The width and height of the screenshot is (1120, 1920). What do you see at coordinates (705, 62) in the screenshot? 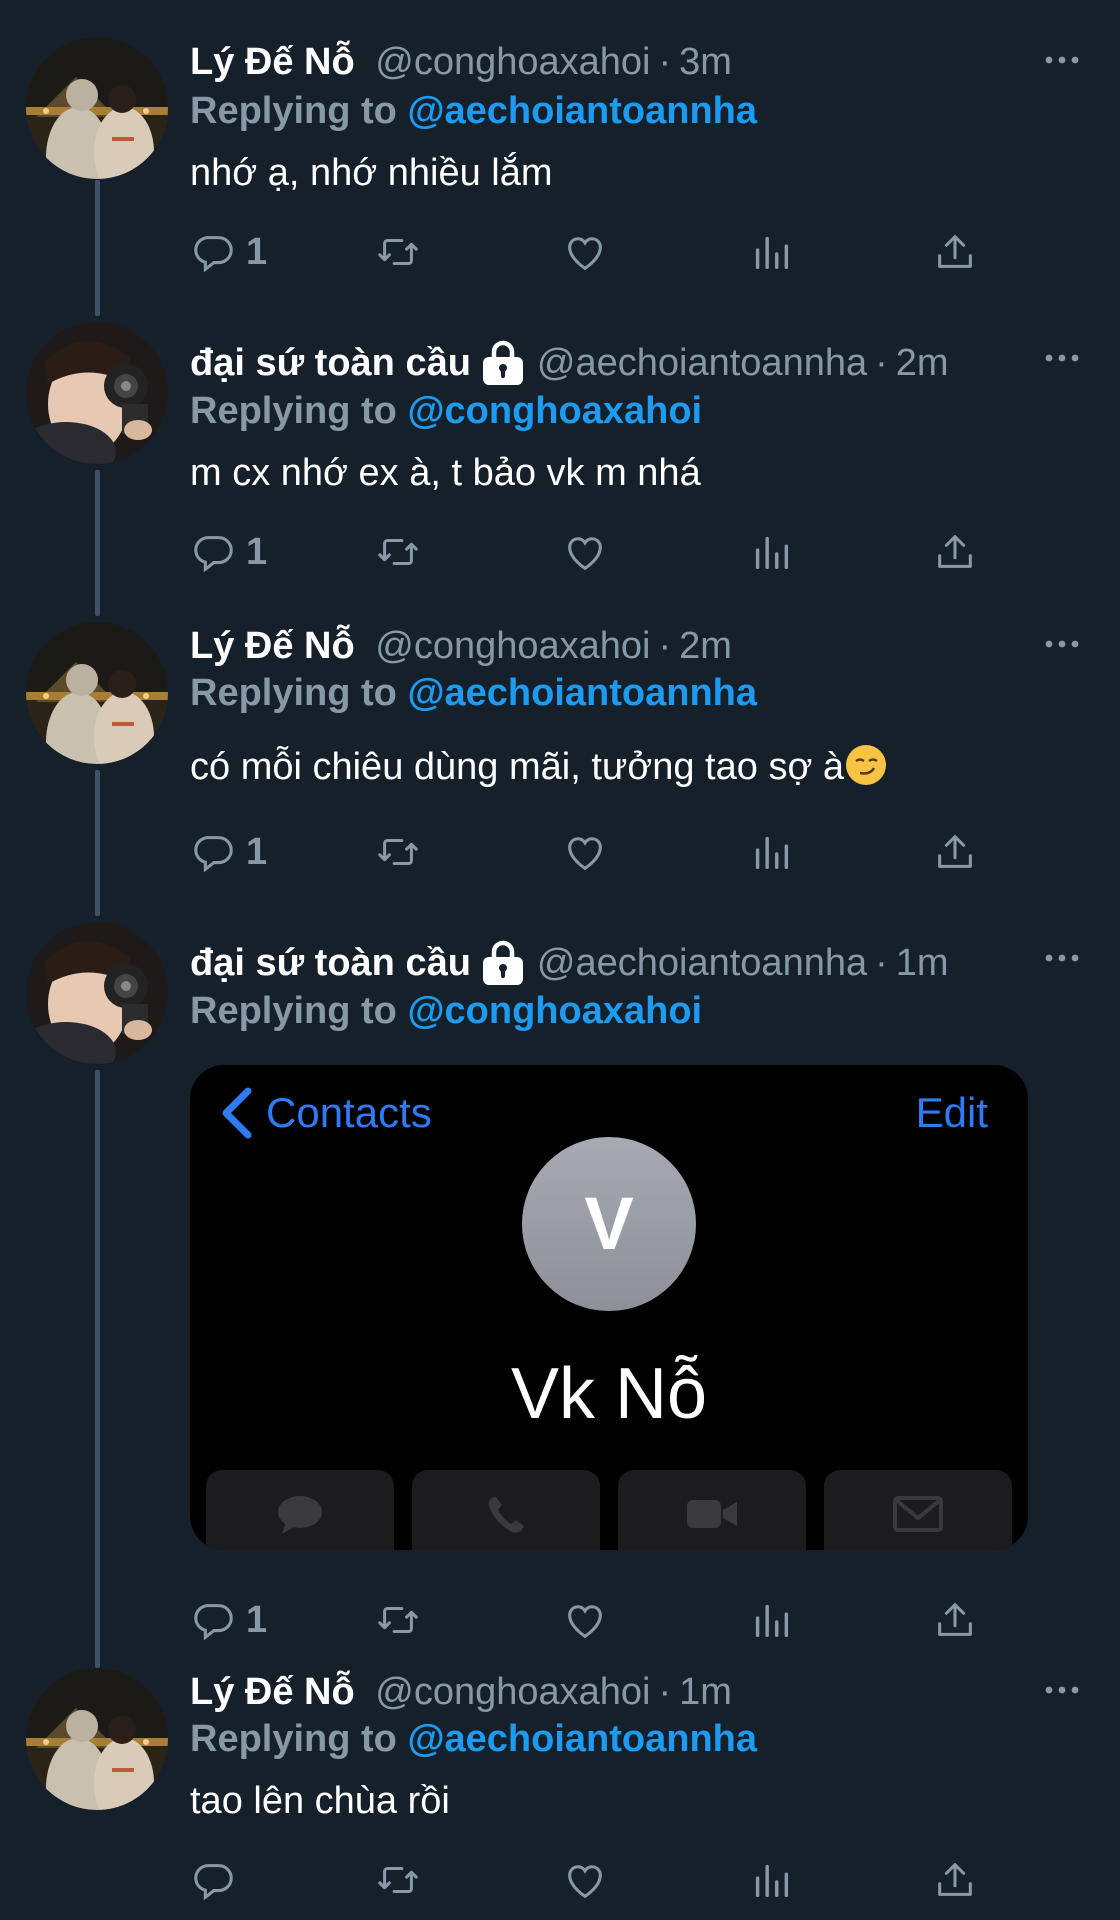
I see `timestamp: 3m` at bounding box center [705, 62].